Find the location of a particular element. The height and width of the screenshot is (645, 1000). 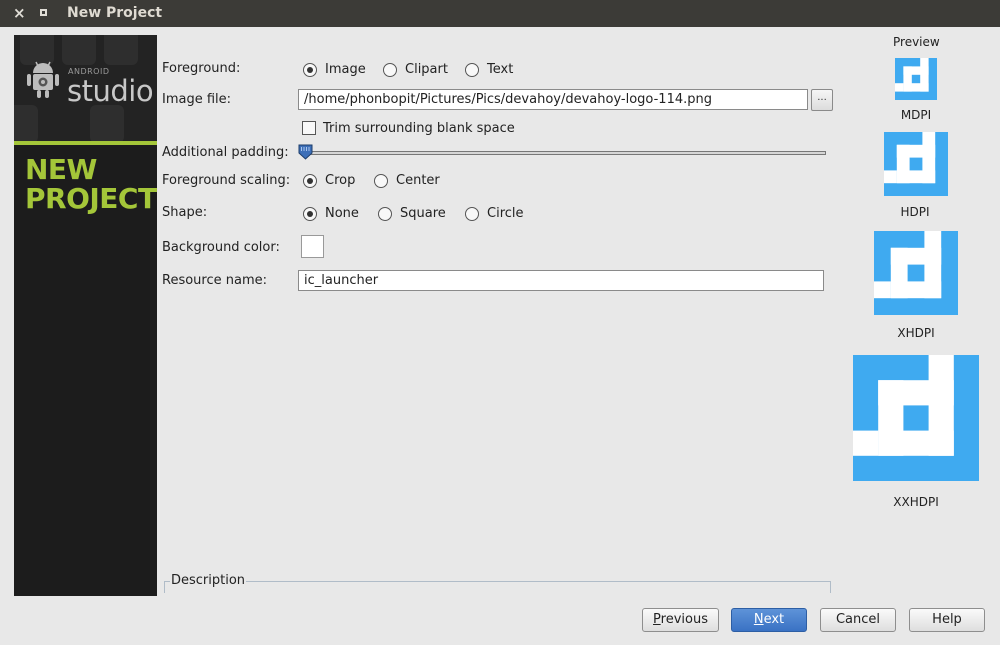

scaling-label: Foreground scaling: is located at coordinates (226, 180).